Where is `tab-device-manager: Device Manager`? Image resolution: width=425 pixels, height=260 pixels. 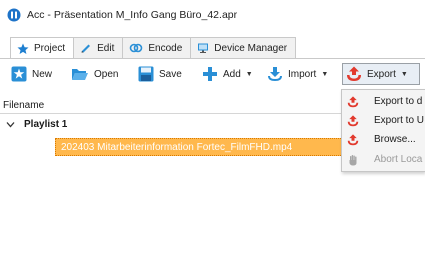 tab-device-manager: Device Manager is located at coordinates (243, 47).